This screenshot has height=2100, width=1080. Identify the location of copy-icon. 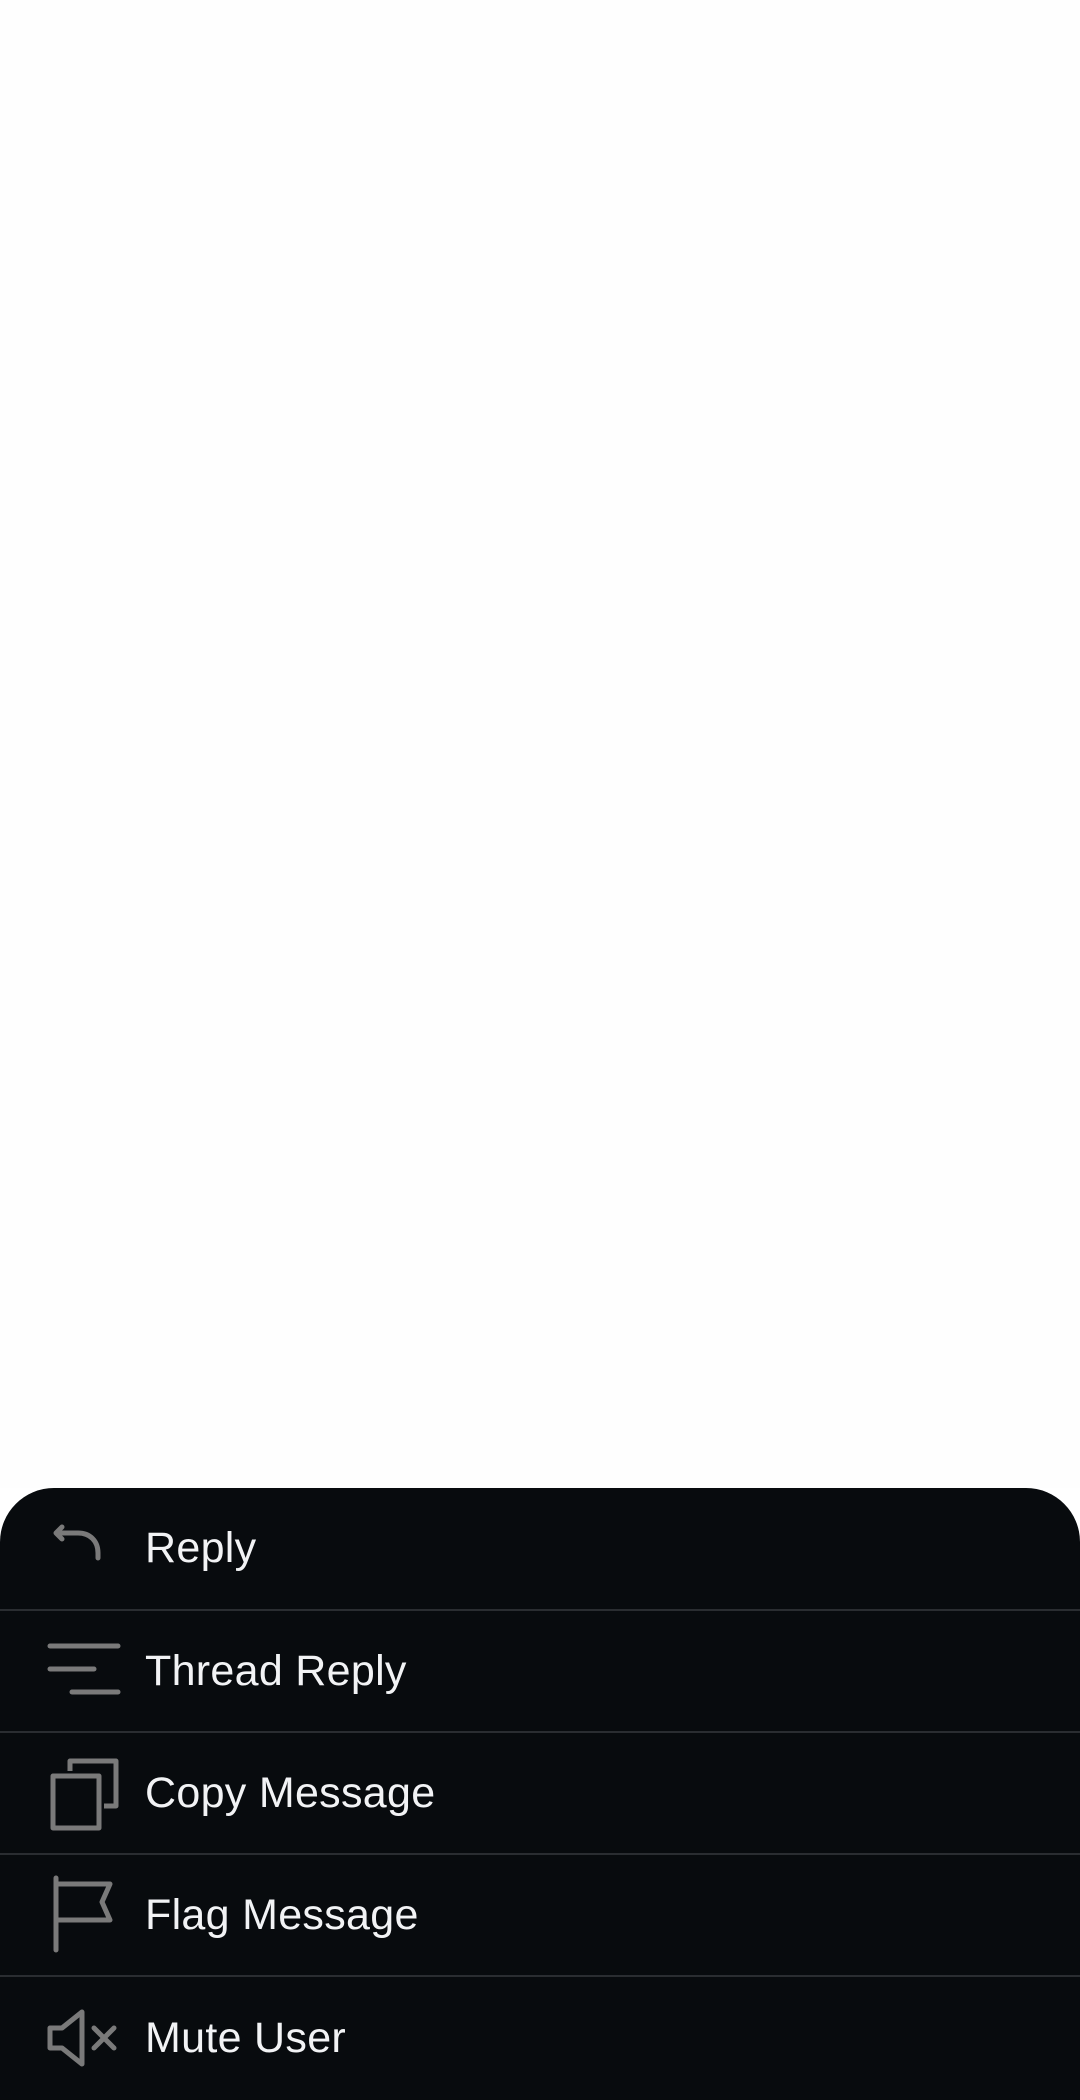
(85, 1793).